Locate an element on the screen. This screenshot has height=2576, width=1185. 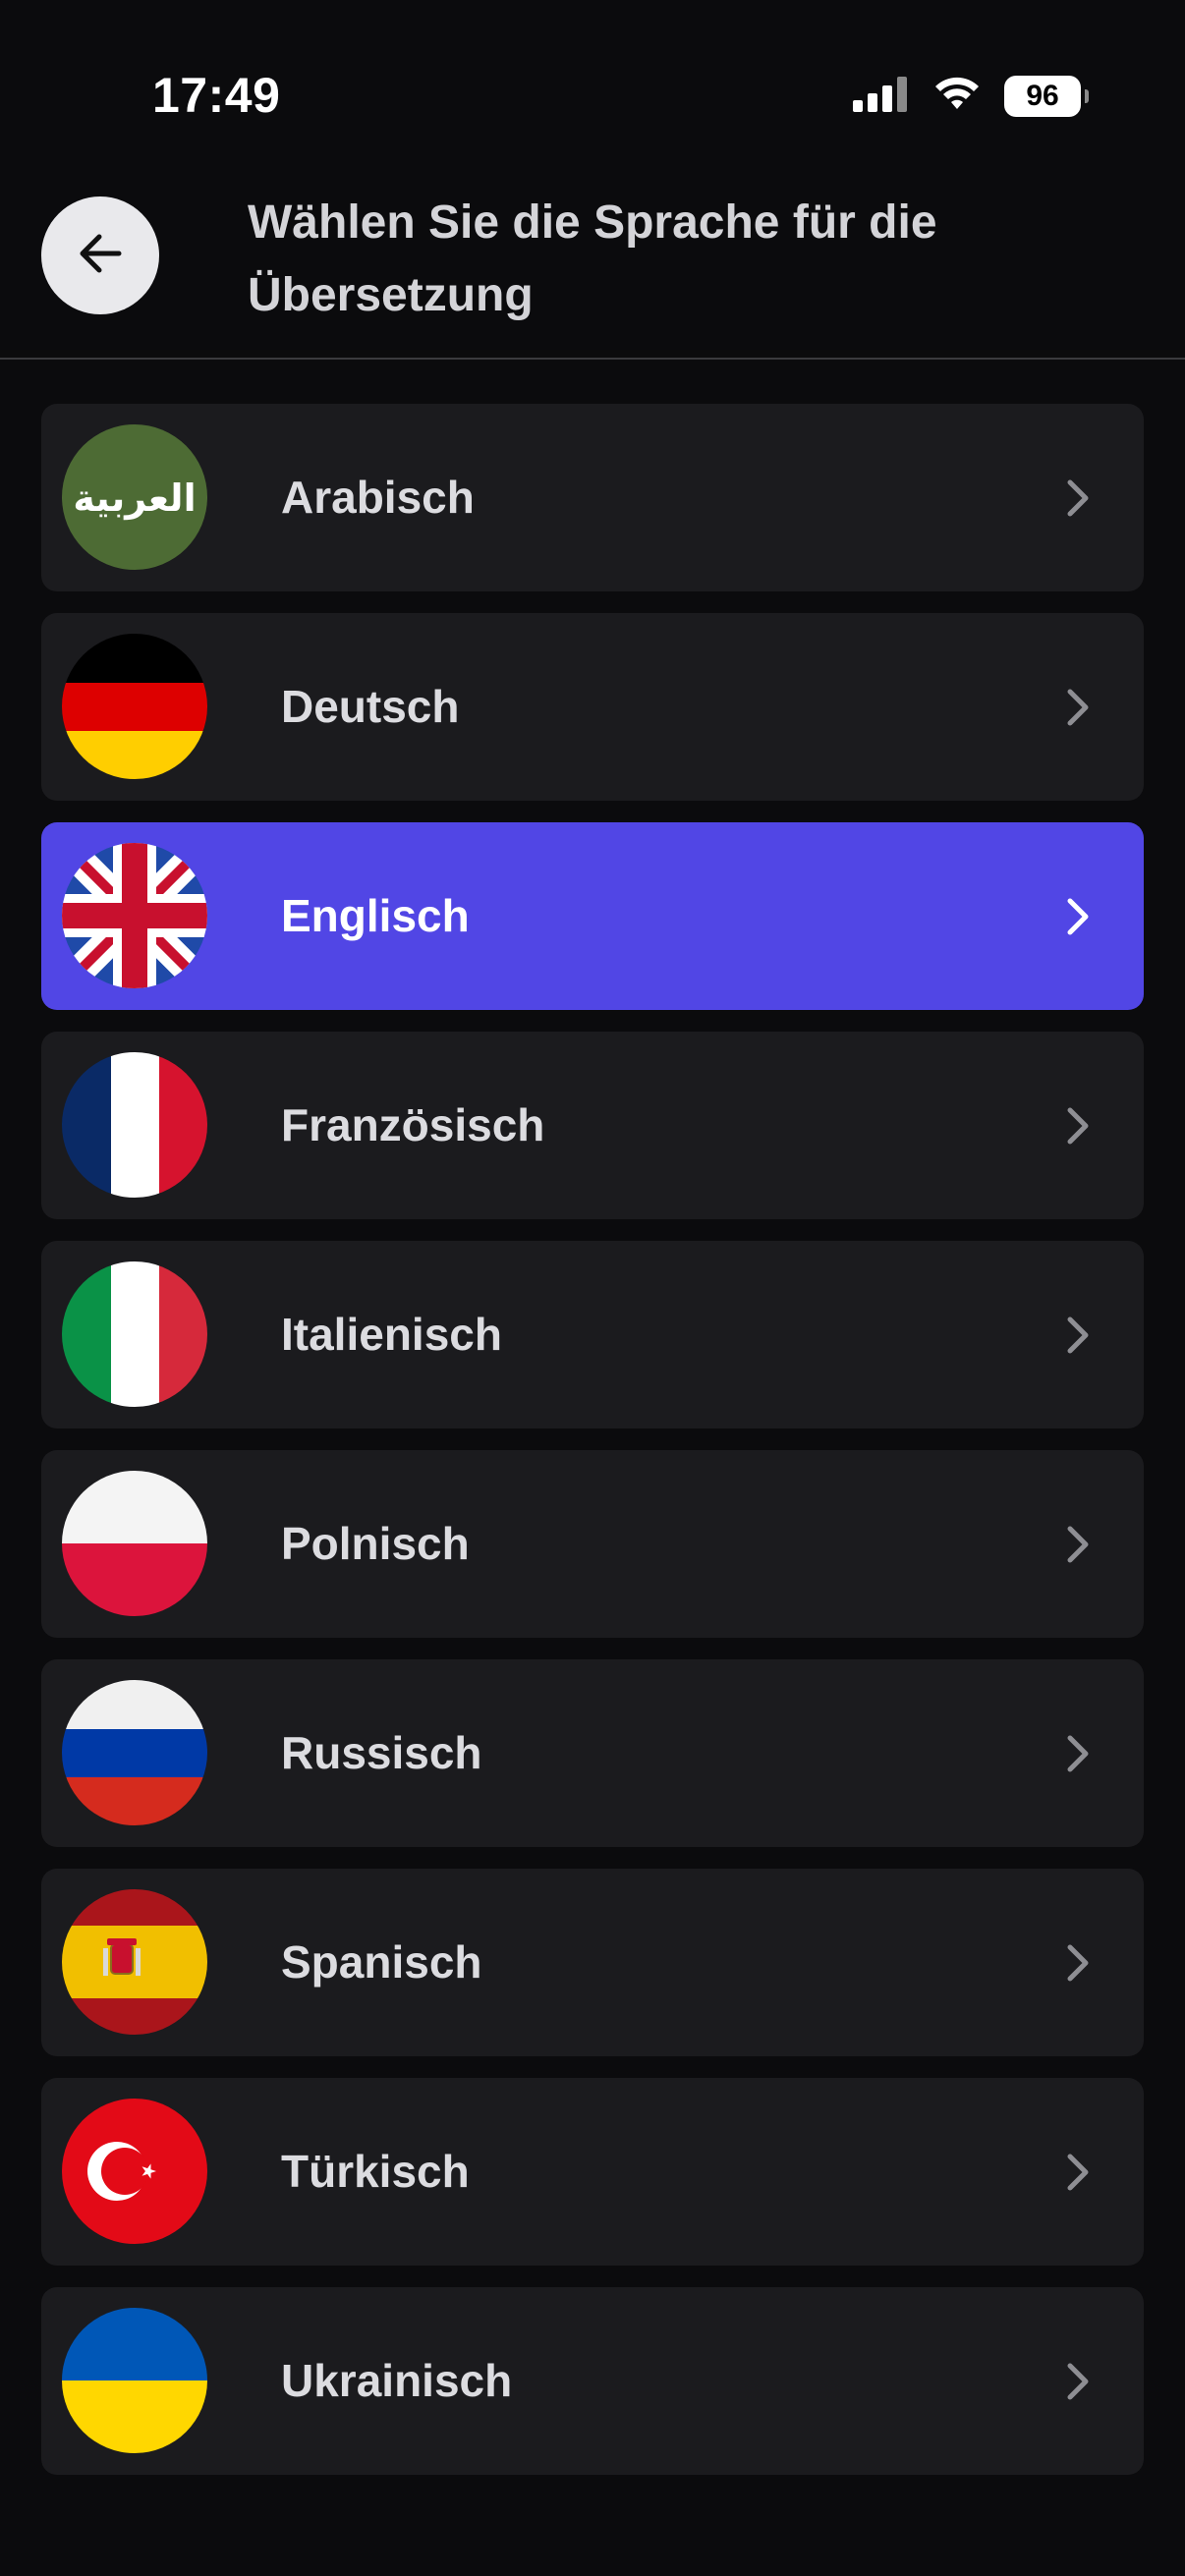
language-label: Italienisch is located at coordinates (392, 1334).